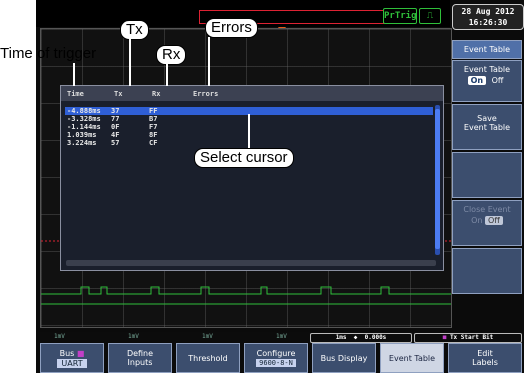  What do you see at coordinates (494, 220) in the screenshot?
I see `disabled-off: Off` at bounding box center [494, 220].